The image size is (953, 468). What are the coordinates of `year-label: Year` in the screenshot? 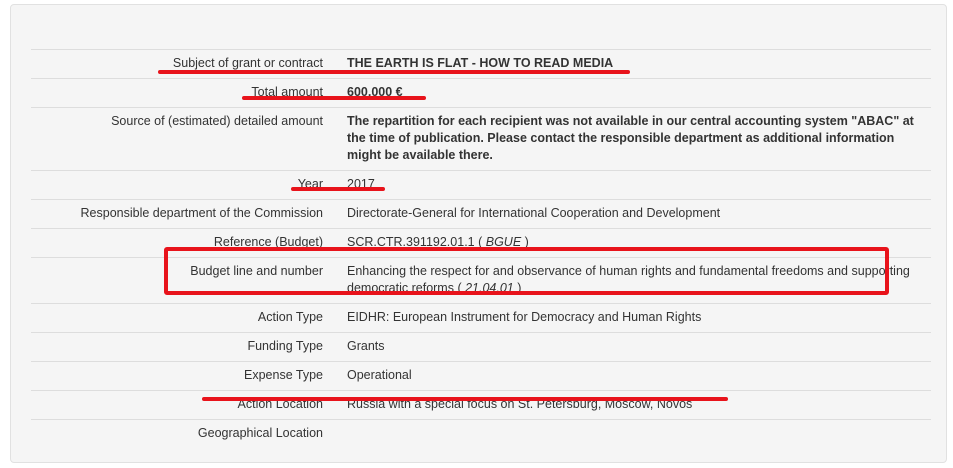 It's located at (189, 185).